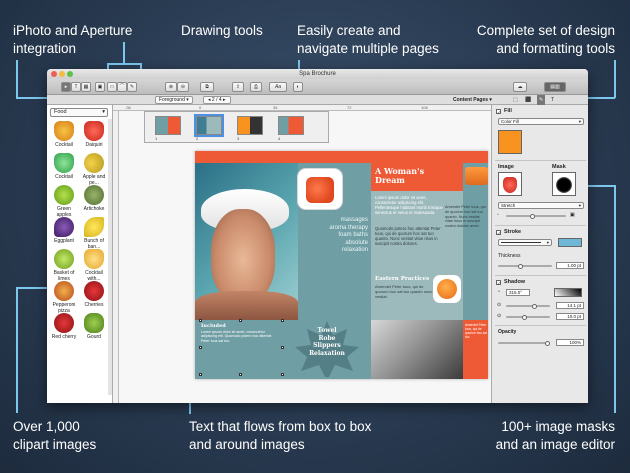 The width and height of the screenshot is (630, 473). I want to click on thickness-slider, so click(525, 266).